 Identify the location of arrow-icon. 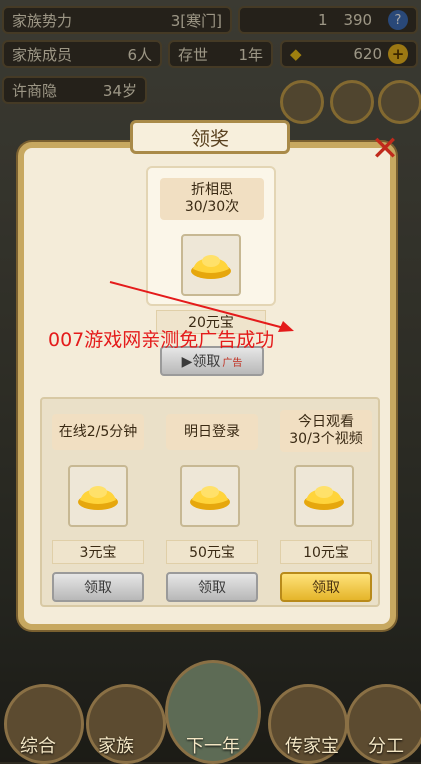
(201, 306).